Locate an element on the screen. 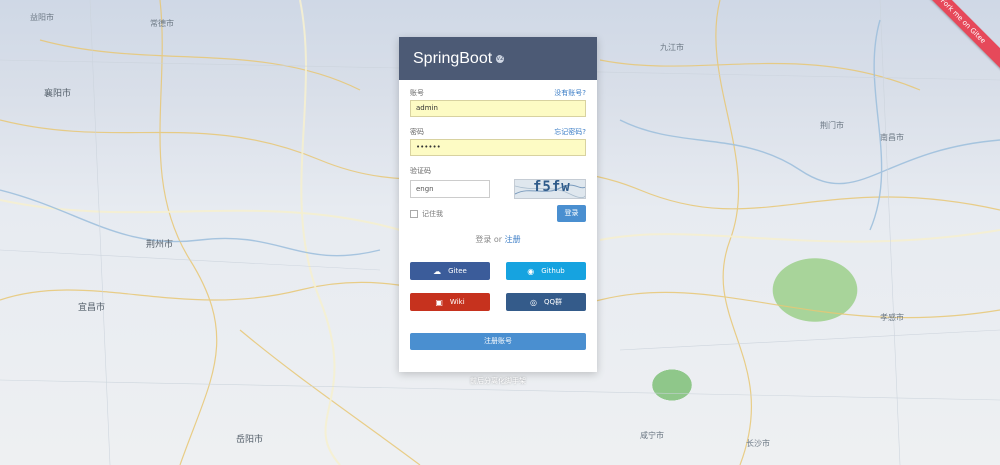 The image size is (1000, 465). wiki-button: ▣ Wiki is located at coordinates (450, 302).